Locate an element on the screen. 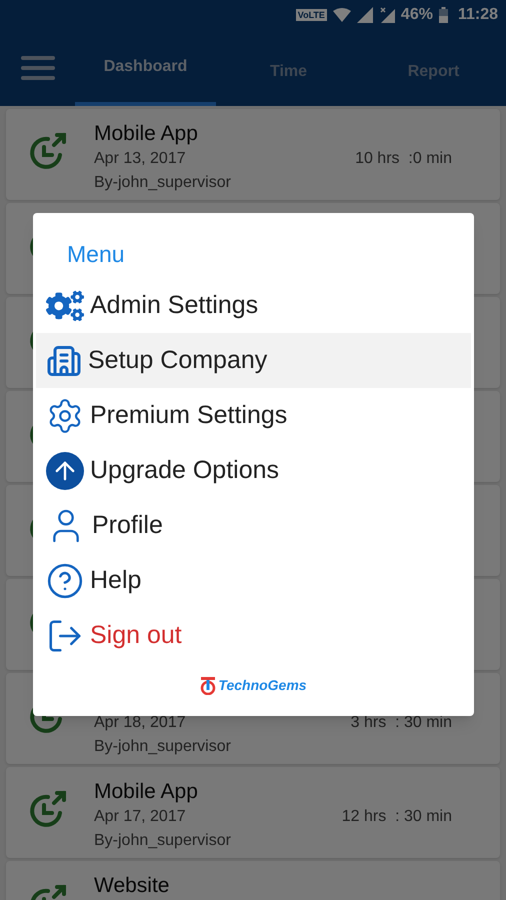 This screenshot has width=506, height=900. battery-icon is located at coordinates (443, 15).